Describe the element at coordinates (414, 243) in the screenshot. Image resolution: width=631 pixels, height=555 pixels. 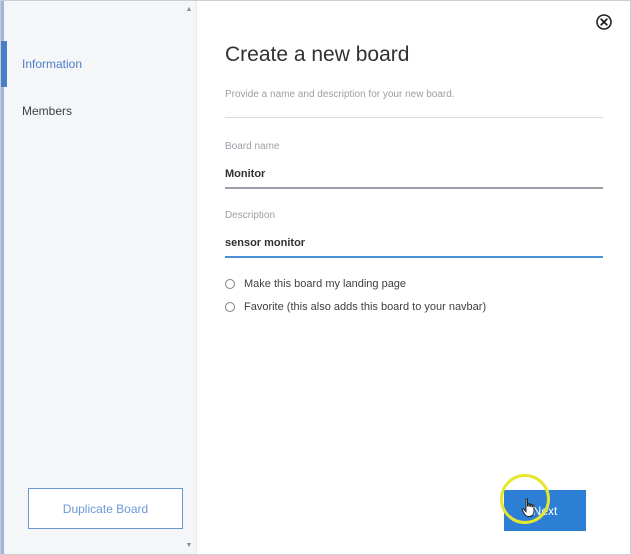
I see `description-input` at that location.